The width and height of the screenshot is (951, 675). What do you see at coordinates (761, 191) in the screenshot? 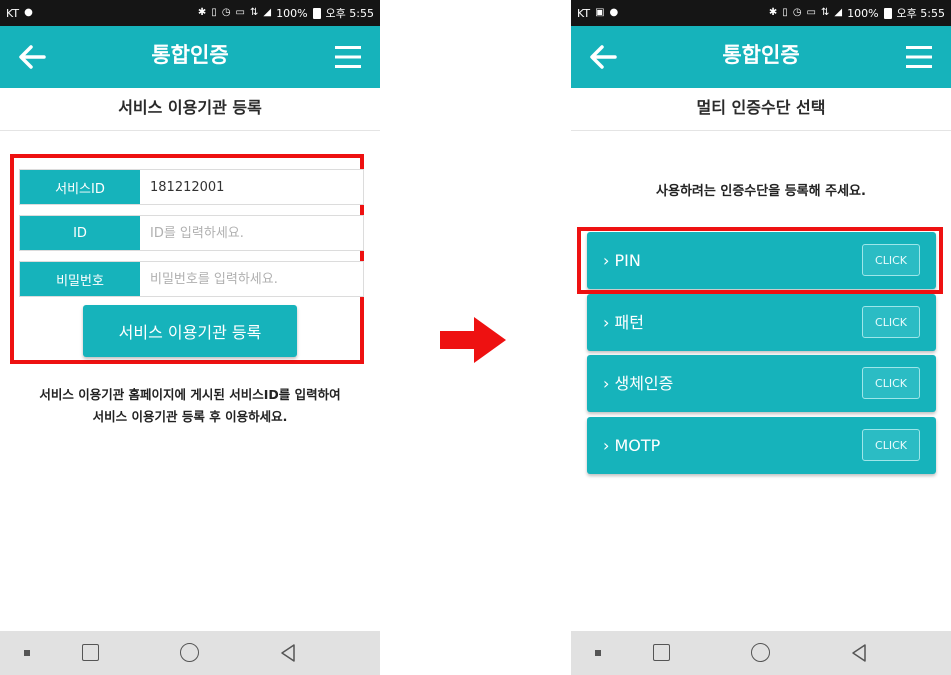
I see `prompt-text: 사용하려는 인증수단을 등록해 주세요.` at bounding box center [761, 191].